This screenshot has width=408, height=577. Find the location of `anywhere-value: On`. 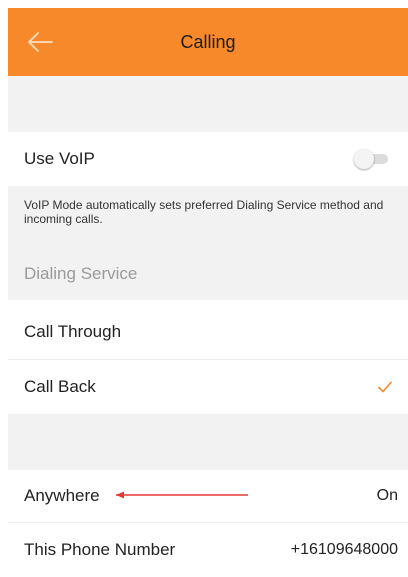

anywhere-value: On is located at coordinates (387, 495).